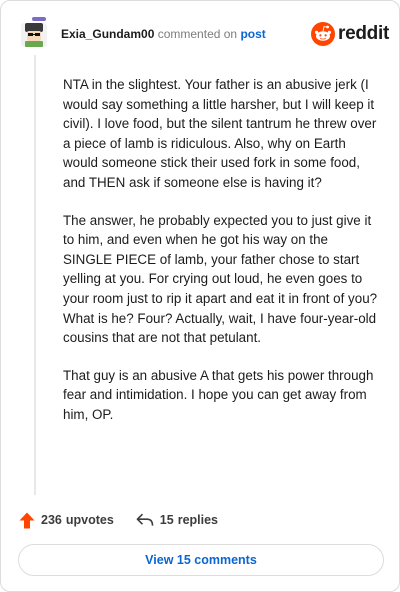 This screenshot has height=592, width=400. What do you see at coordinates (166, 520) in the screenshot?
I see `replies-count: 15` at bounding box center [166, 520].